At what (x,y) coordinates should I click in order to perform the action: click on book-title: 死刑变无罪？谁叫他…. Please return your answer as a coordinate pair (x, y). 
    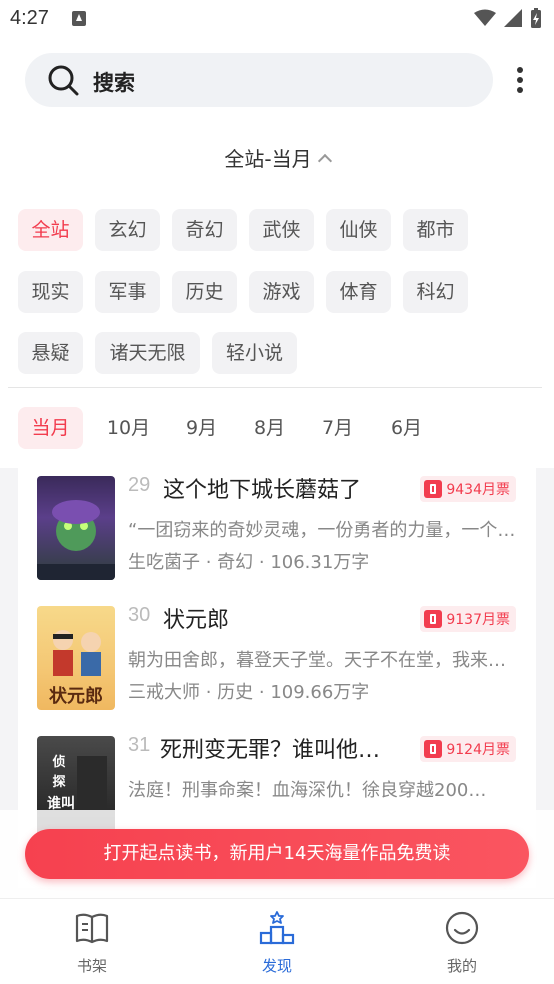
    Looking at the image, I should click on (270, 750).